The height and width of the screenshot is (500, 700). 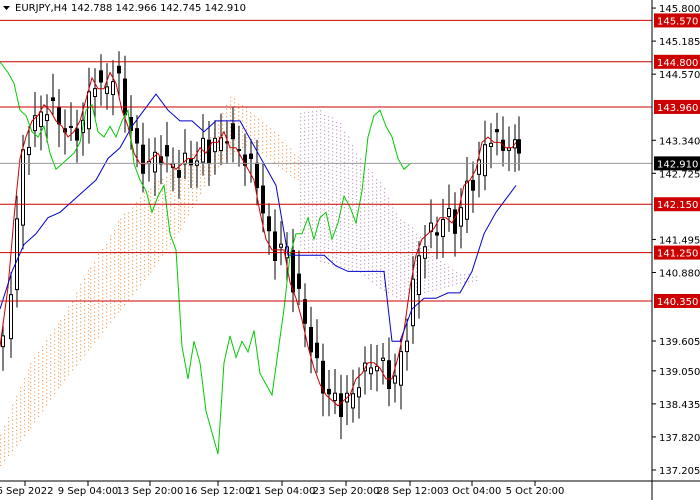 What do you see at coordinates (6, 8) in the screenshot?
I see `dropdown-arrow-icon` at bounding box center [6, 8].